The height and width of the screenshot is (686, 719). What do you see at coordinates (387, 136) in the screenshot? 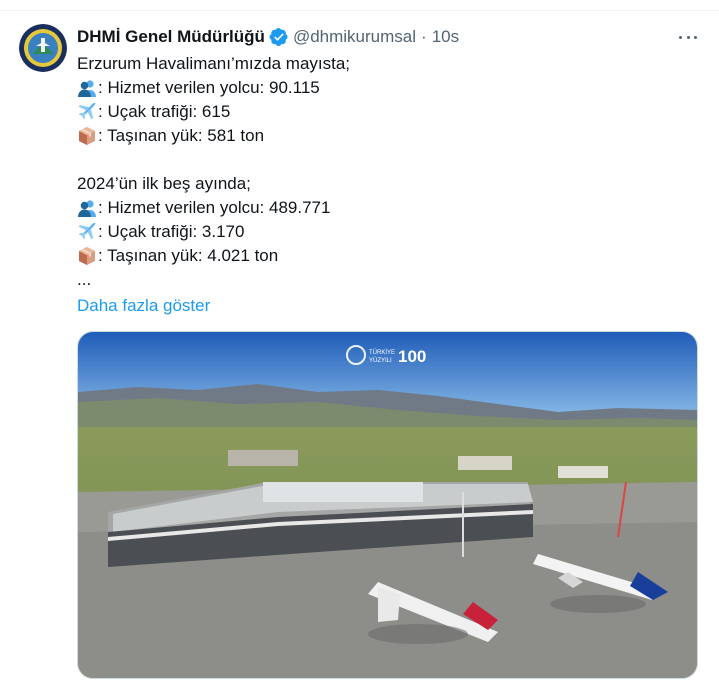
I see `stat-line: : Taşınan yük: 581 ton` at bounding box center [387, 136].